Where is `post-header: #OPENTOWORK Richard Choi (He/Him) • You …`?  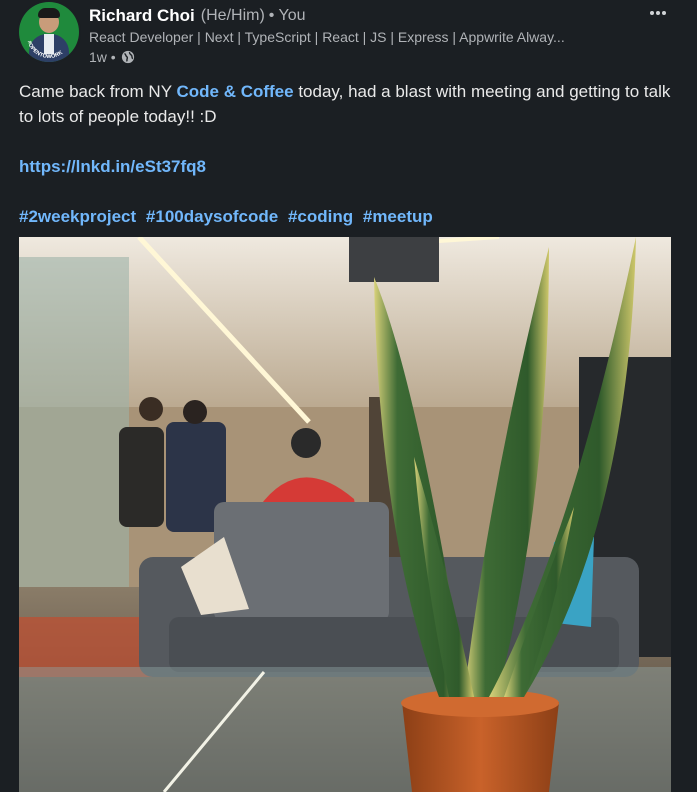
post-header: #OPENTOWORK Richard Choi (He/Him) • You … is located at coordinates (348, 35).